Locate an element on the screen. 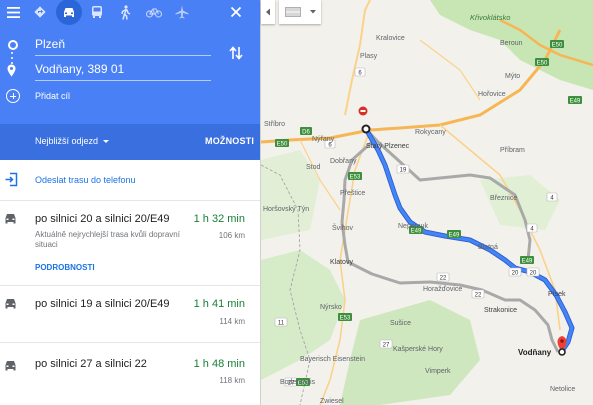  mode-flight-button is located at coordinates (182, 12).